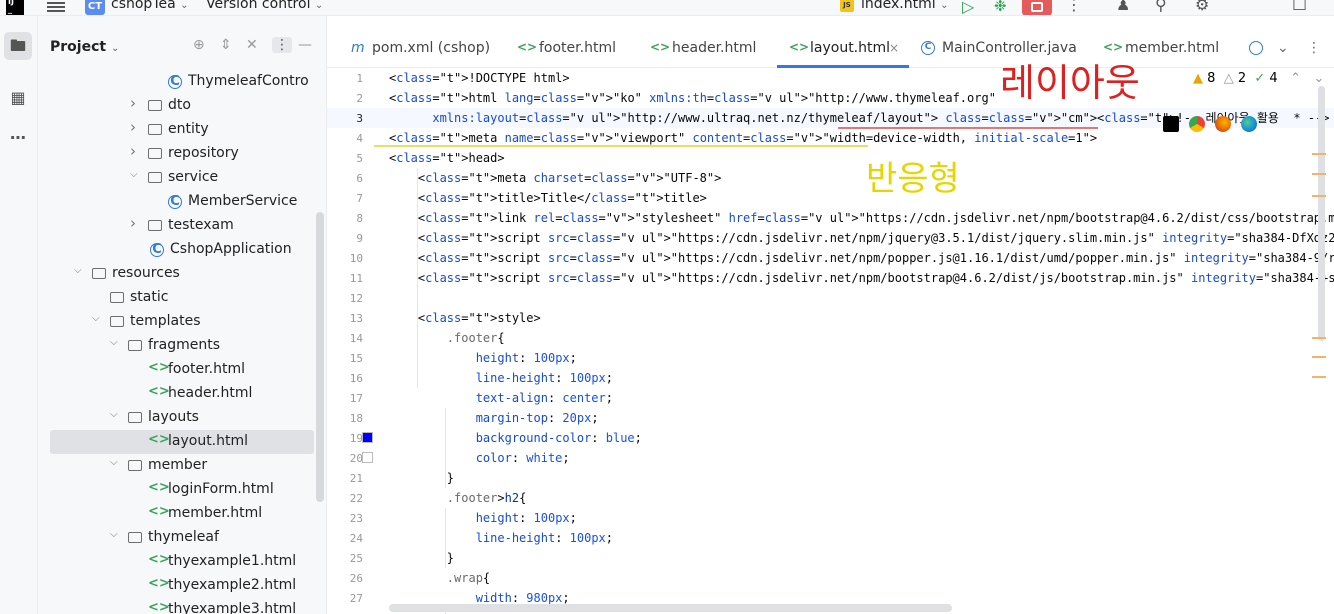  What do you see at coordinates (1321, 213) in the screenshot?
I see `editor-vertical-scrollbar` at bounding box center [1321, 213].